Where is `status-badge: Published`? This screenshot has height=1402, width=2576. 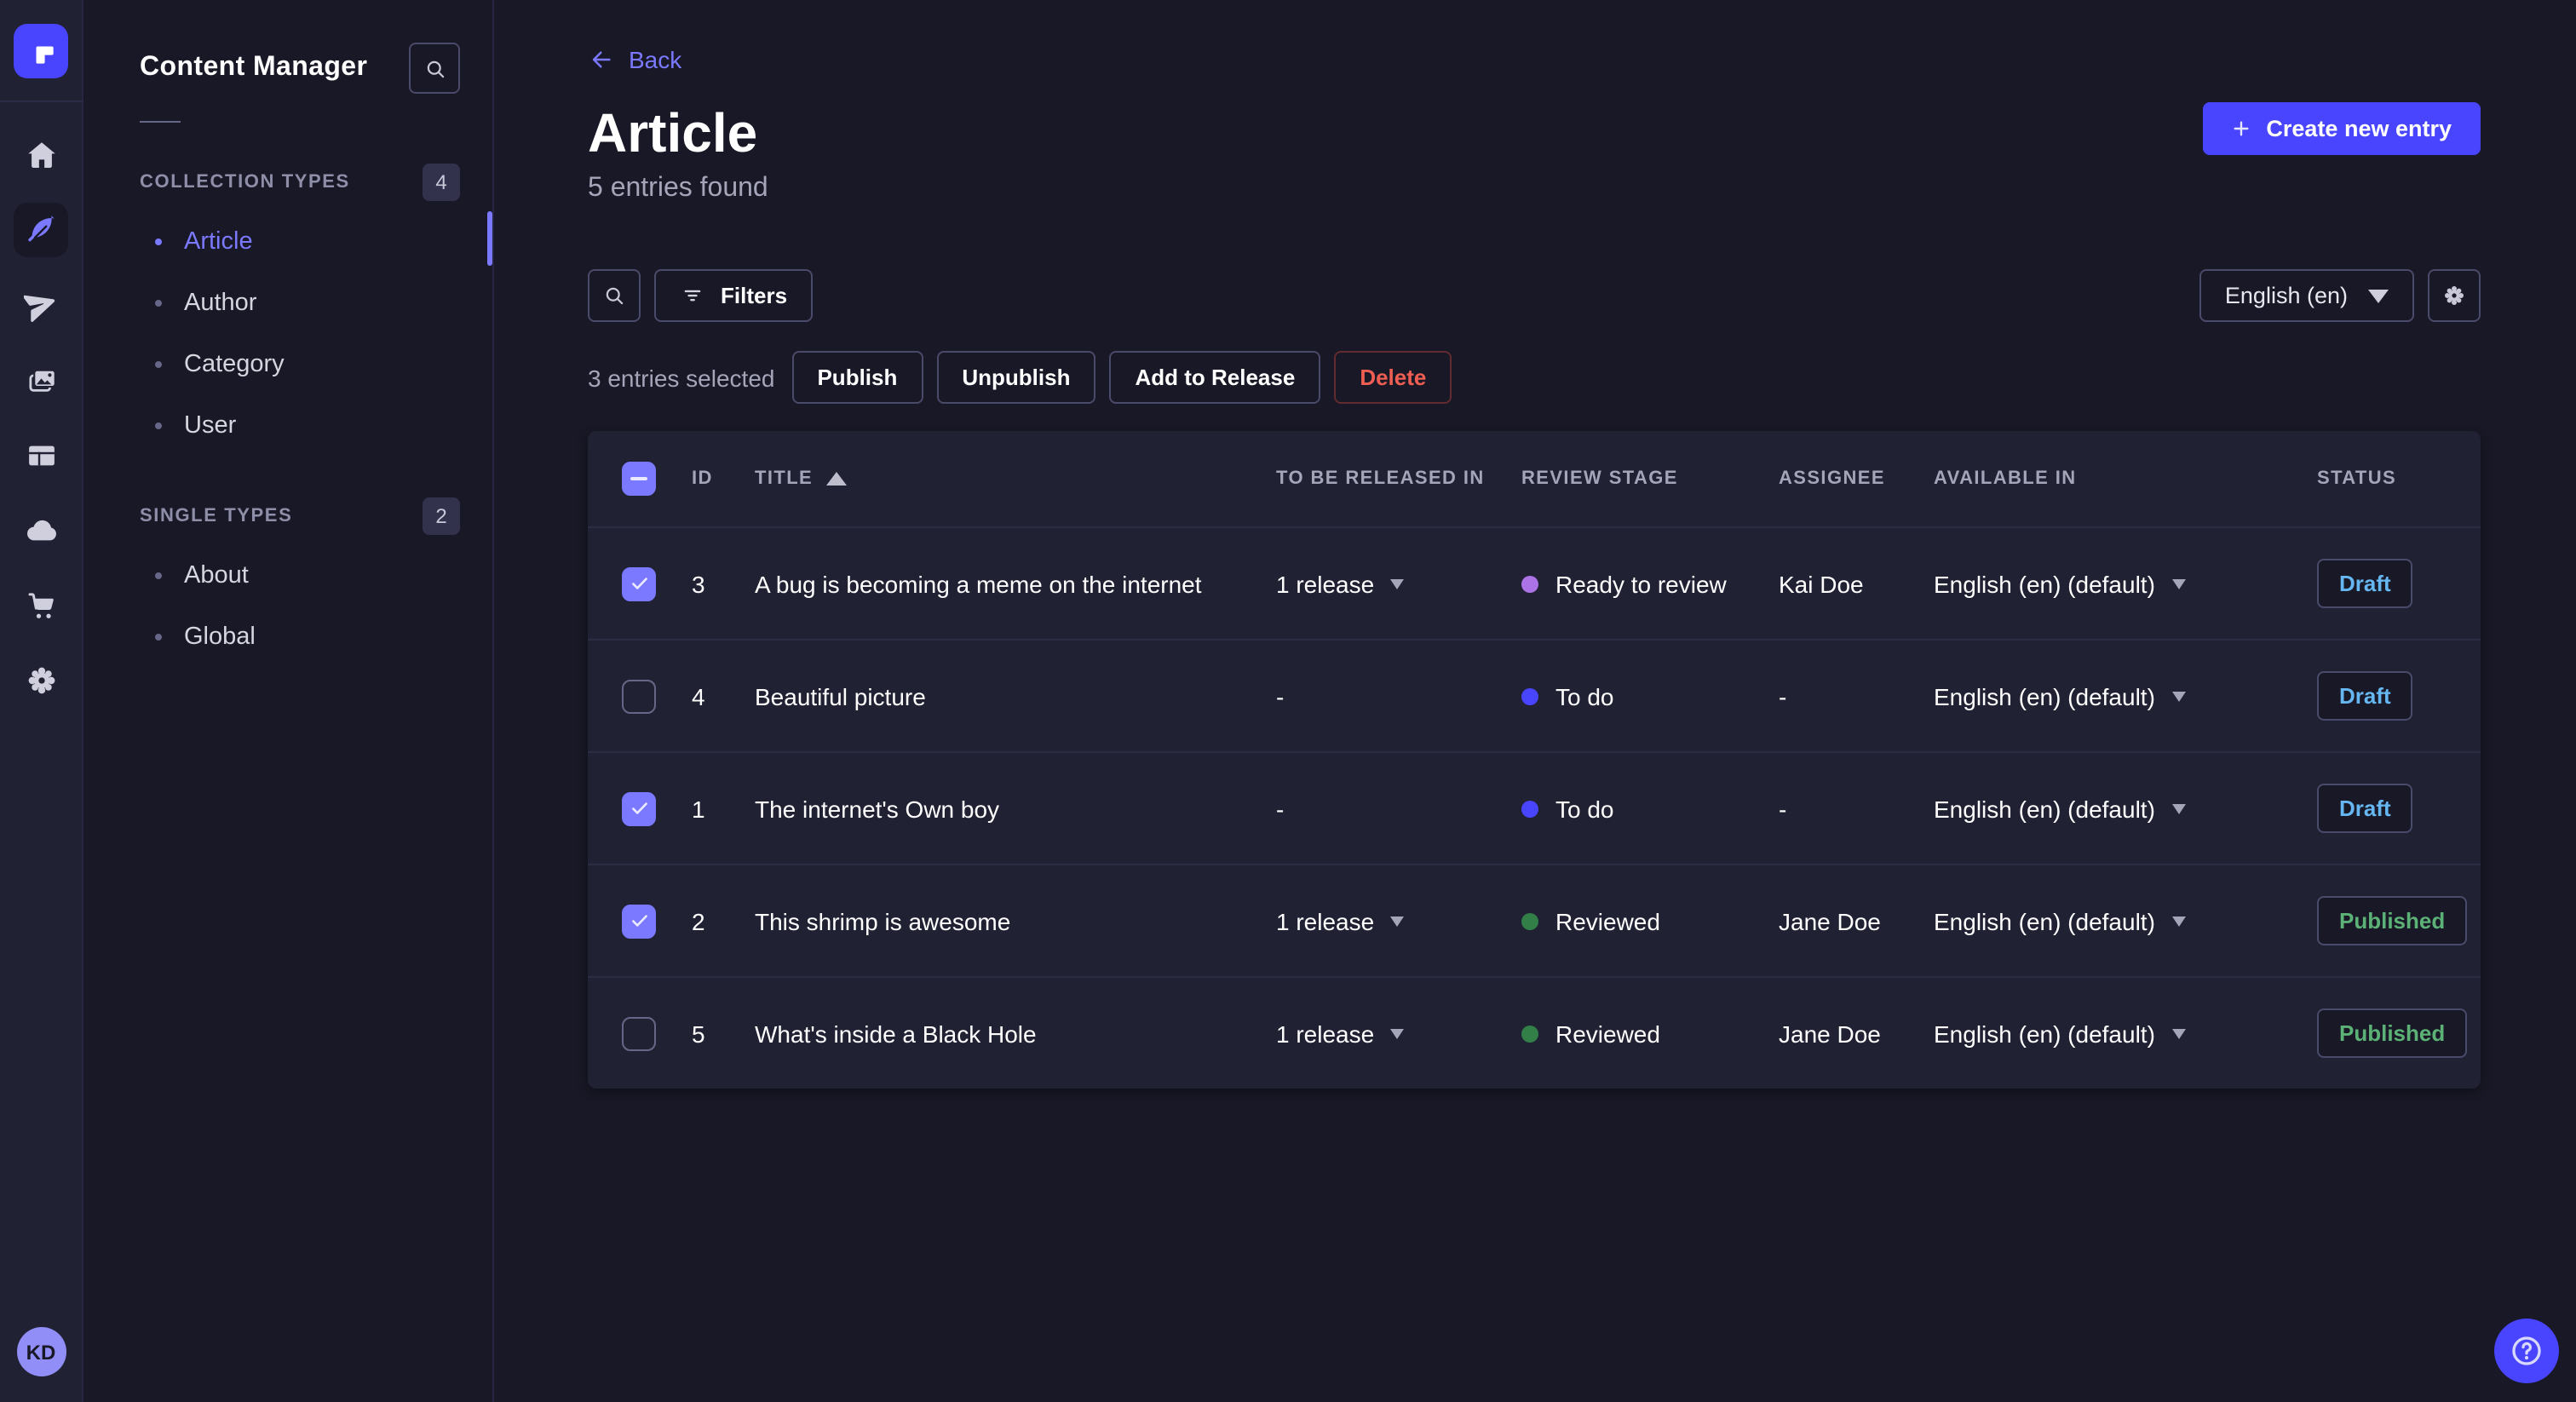
status-badge: Published is located at coordinates (2393, 1033).